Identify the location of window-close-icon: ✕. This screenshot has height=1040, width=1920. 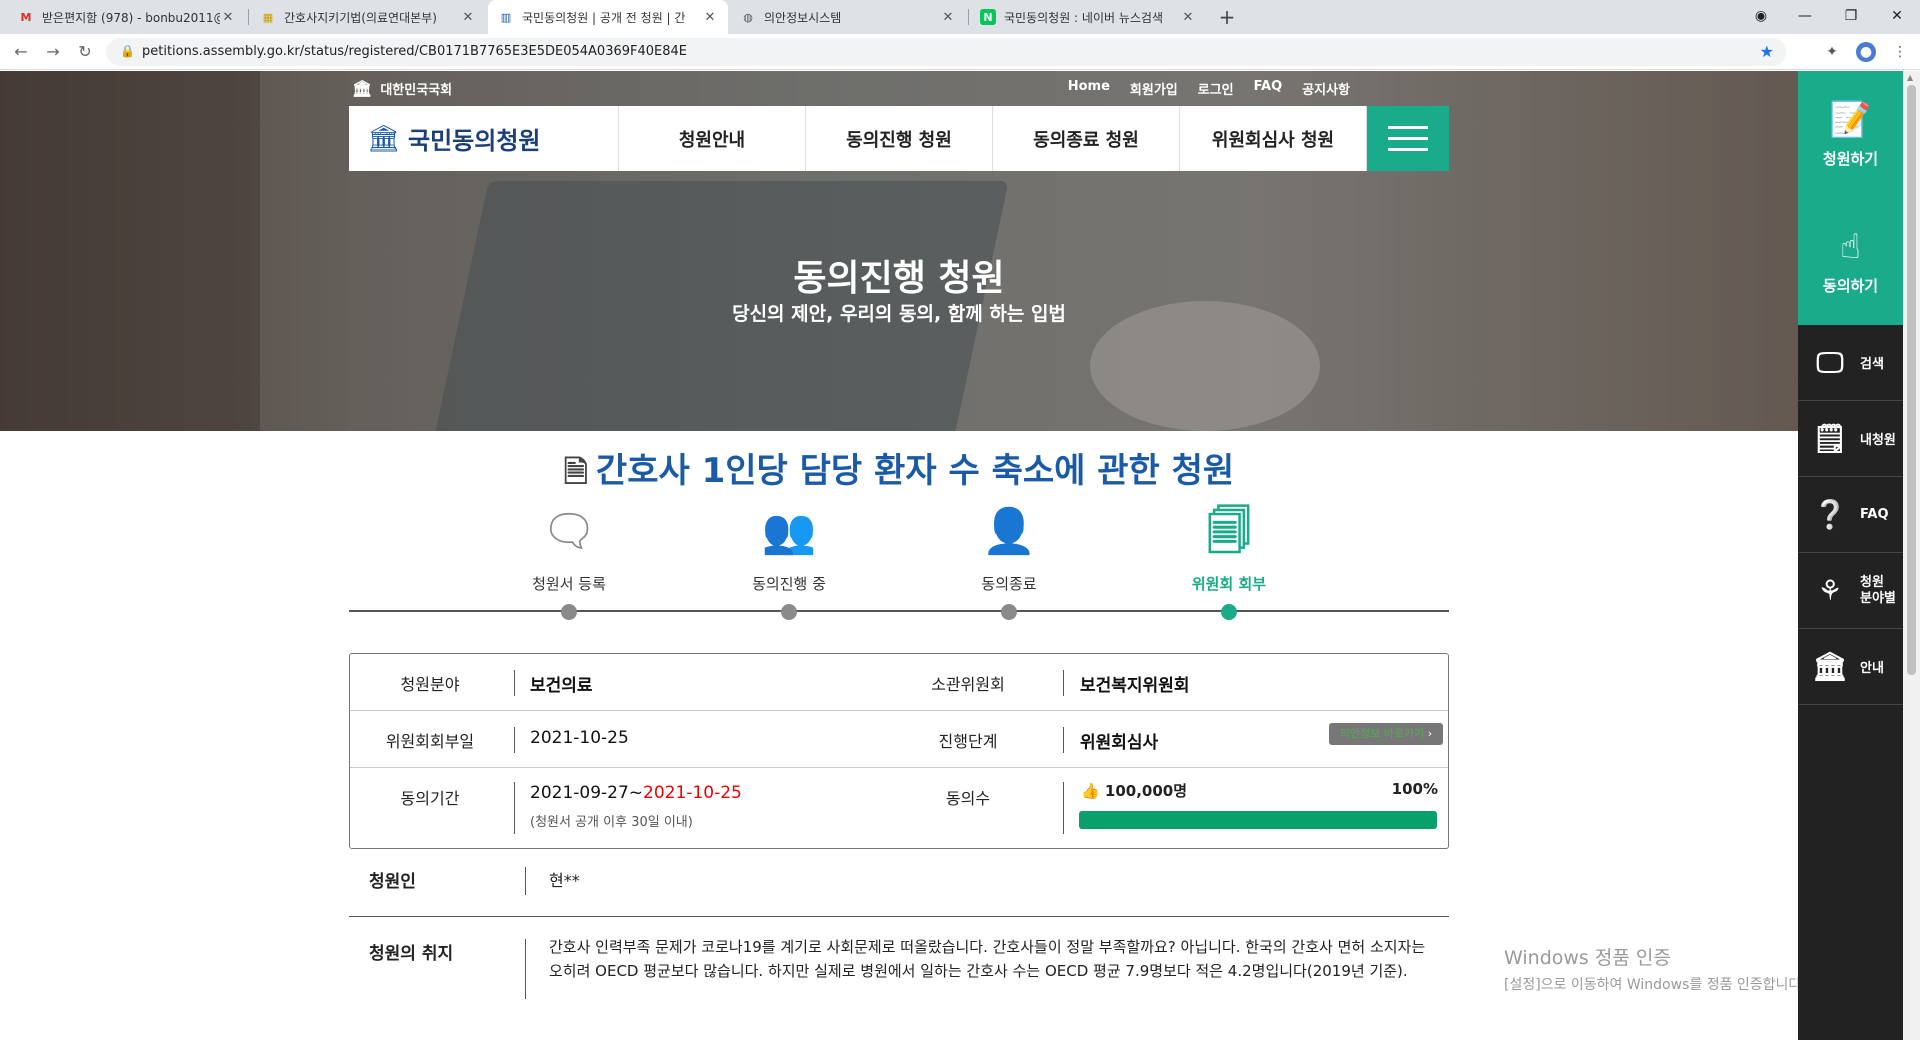
(1897, 17).